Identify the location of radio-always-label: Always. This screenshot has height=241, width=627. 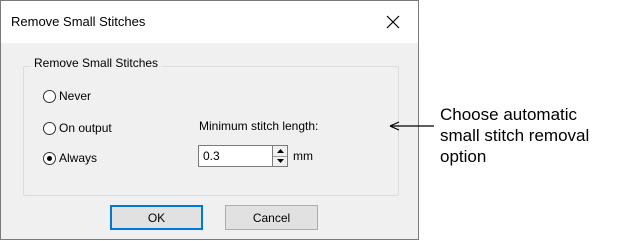
(78, 158).